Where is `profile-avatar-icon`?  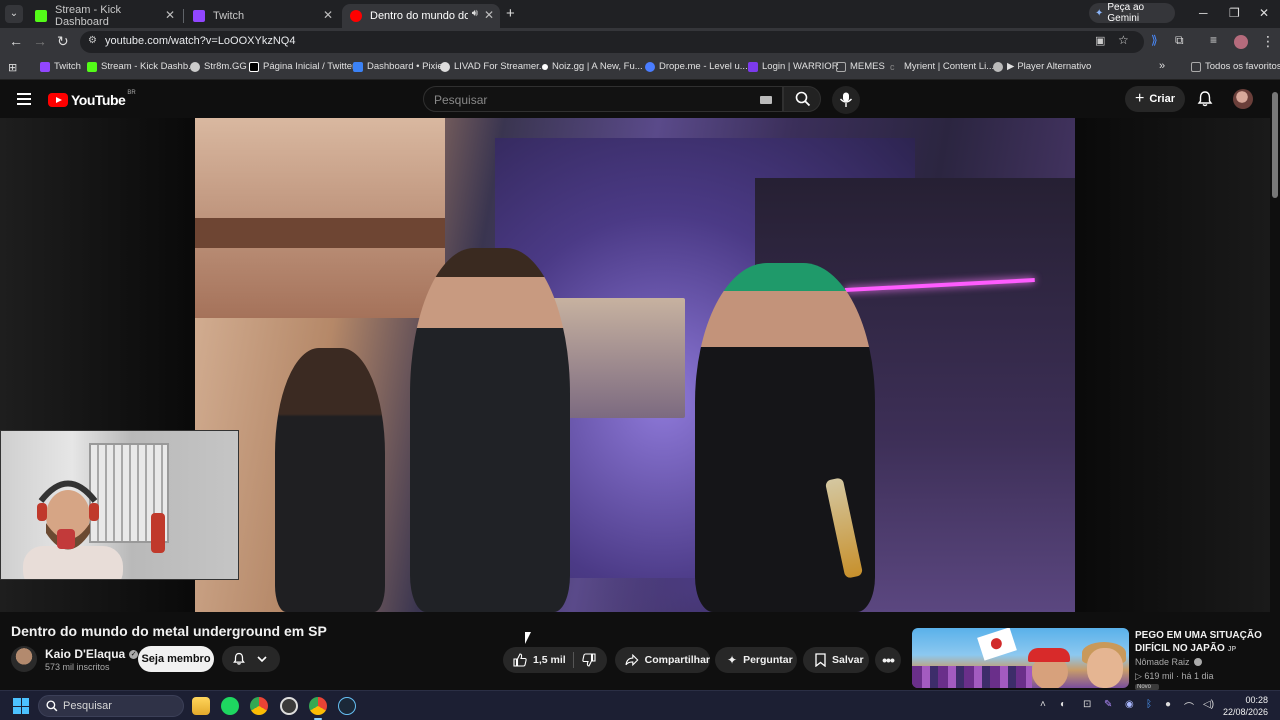
profile-avatar-icon is located at coordinates (1241, 42).